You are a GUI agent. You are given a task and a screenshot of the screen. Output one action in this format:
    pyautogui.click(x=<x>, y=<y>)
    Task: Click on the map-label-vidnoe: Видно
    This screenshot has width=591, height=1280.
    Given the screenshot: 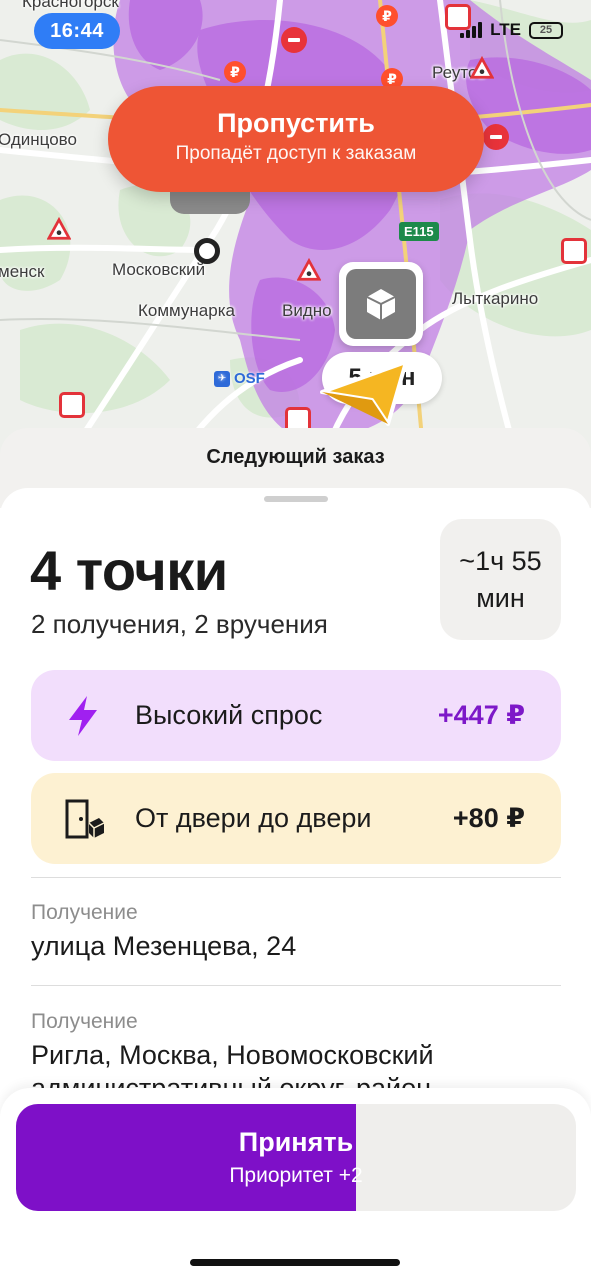 What is the action you would take?
    pyautogui.click(x=307, y=310)
    